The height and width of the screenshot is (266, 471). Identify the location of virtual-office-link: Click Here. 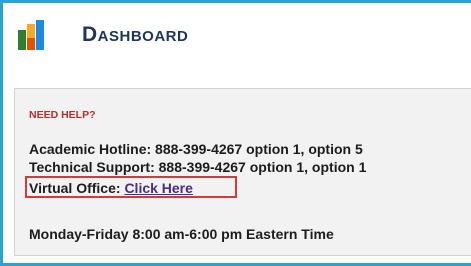
(158, 188).